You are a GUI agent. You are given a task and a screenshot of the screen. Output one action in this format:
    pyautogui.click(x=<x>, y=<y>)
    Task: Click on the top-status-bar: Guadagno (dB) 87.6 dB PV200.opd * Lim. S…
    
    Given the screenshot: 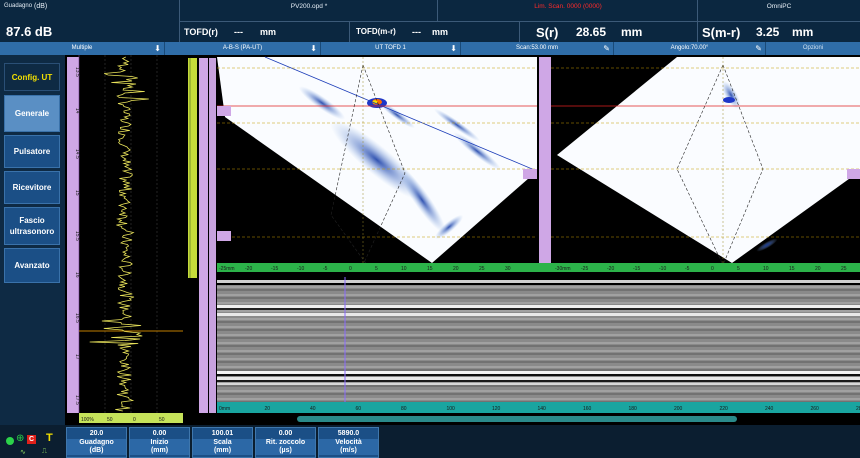 What is the action you would take?
    pyautogui.click(x=430, y=21)
    